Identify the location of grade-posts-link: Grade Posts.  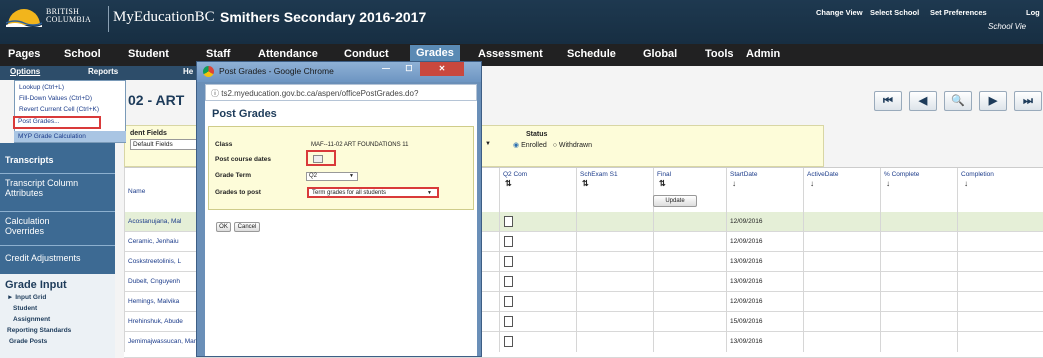
(28, 341).